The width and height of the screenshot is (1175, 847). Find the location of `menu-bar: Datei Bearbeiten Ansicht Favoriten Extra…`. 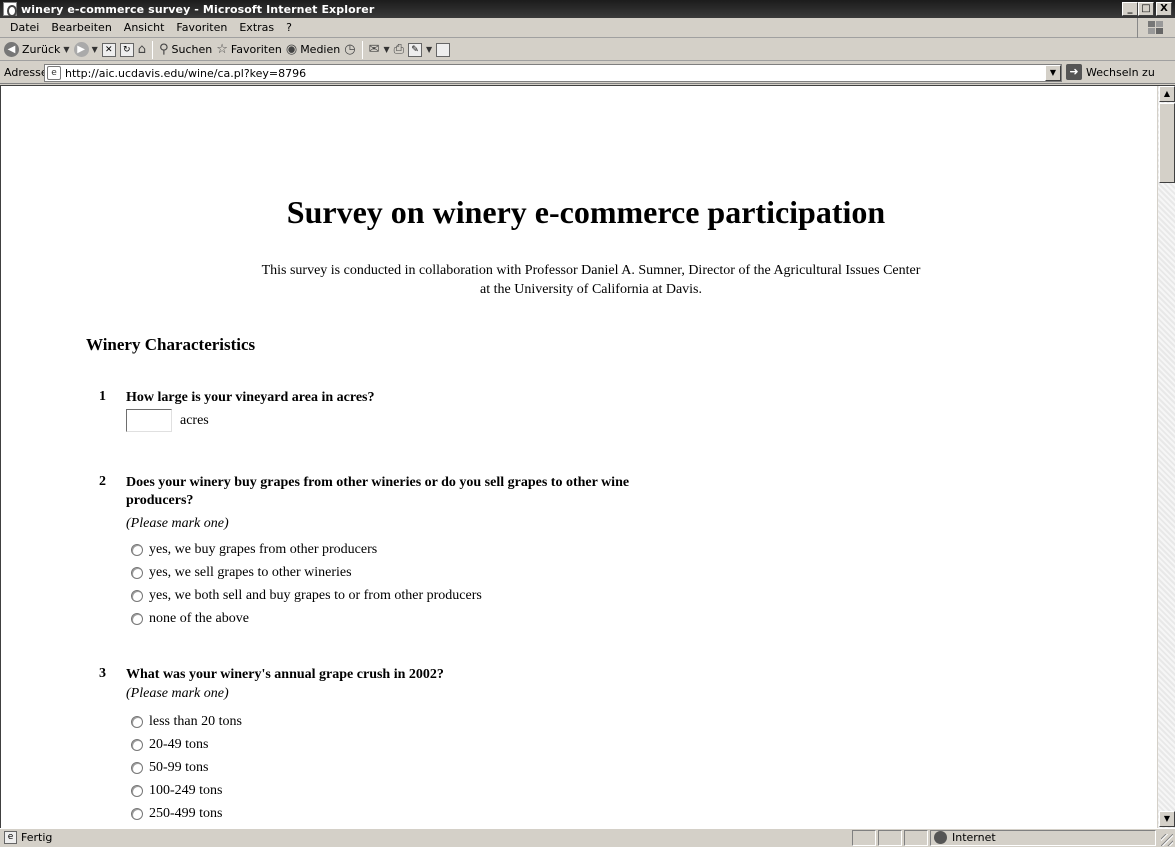

menu-bar: Datei Bearbeiten Ansicht Favoriten Extra… is located at coordinates (587, 28).